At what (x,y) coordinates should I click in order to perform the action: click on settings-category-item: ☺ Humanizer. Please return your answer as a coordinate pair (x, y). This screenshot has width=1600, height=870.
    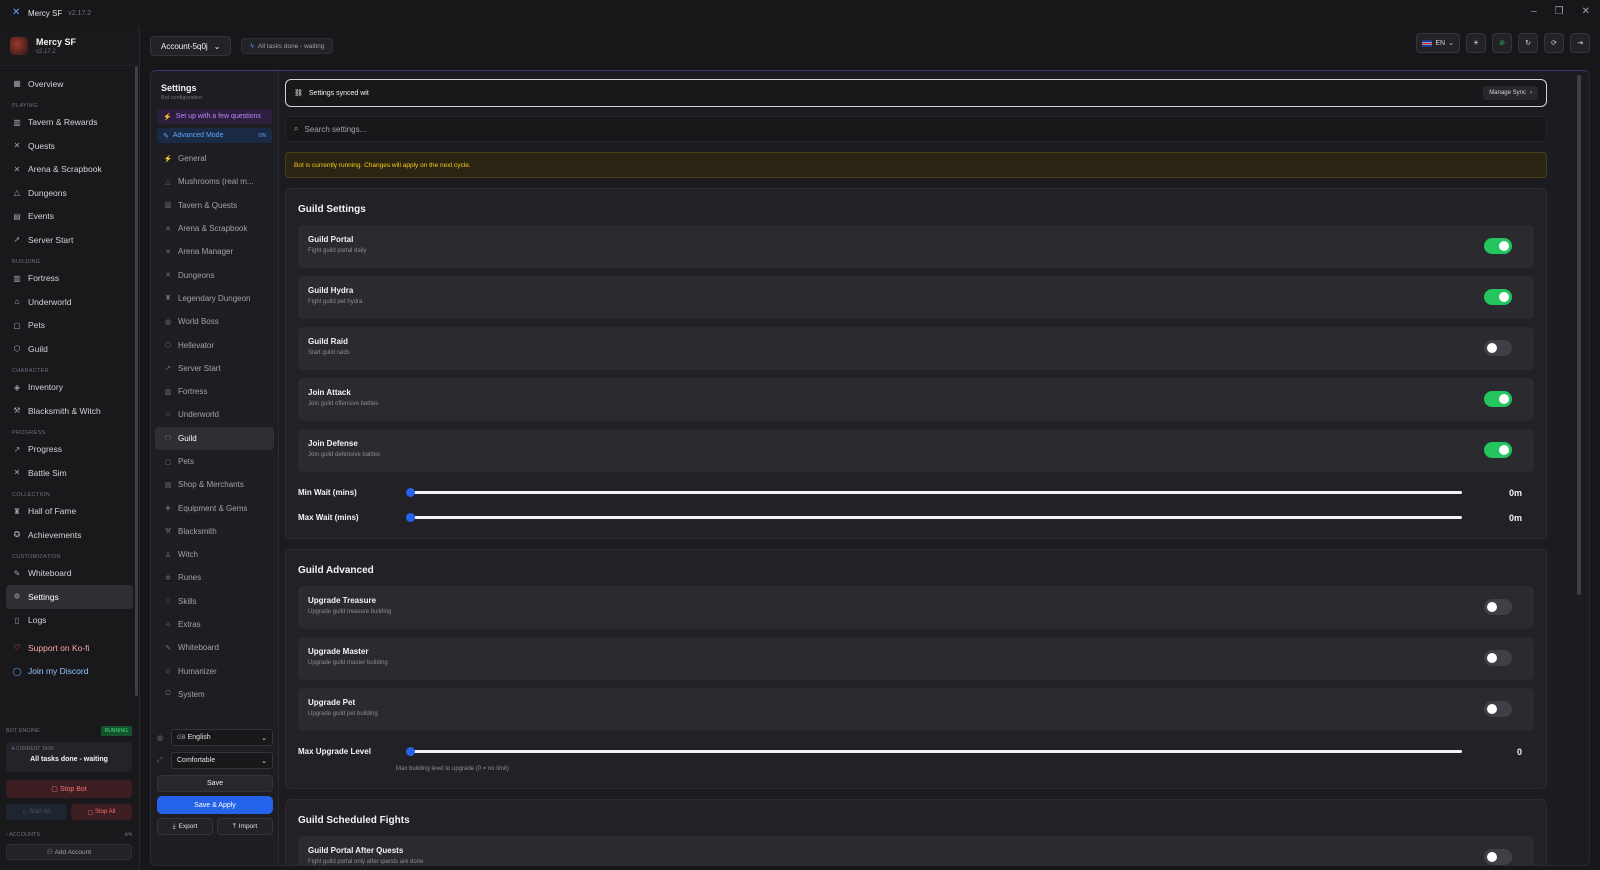
    Looking at the image, I should click on (214, 671).